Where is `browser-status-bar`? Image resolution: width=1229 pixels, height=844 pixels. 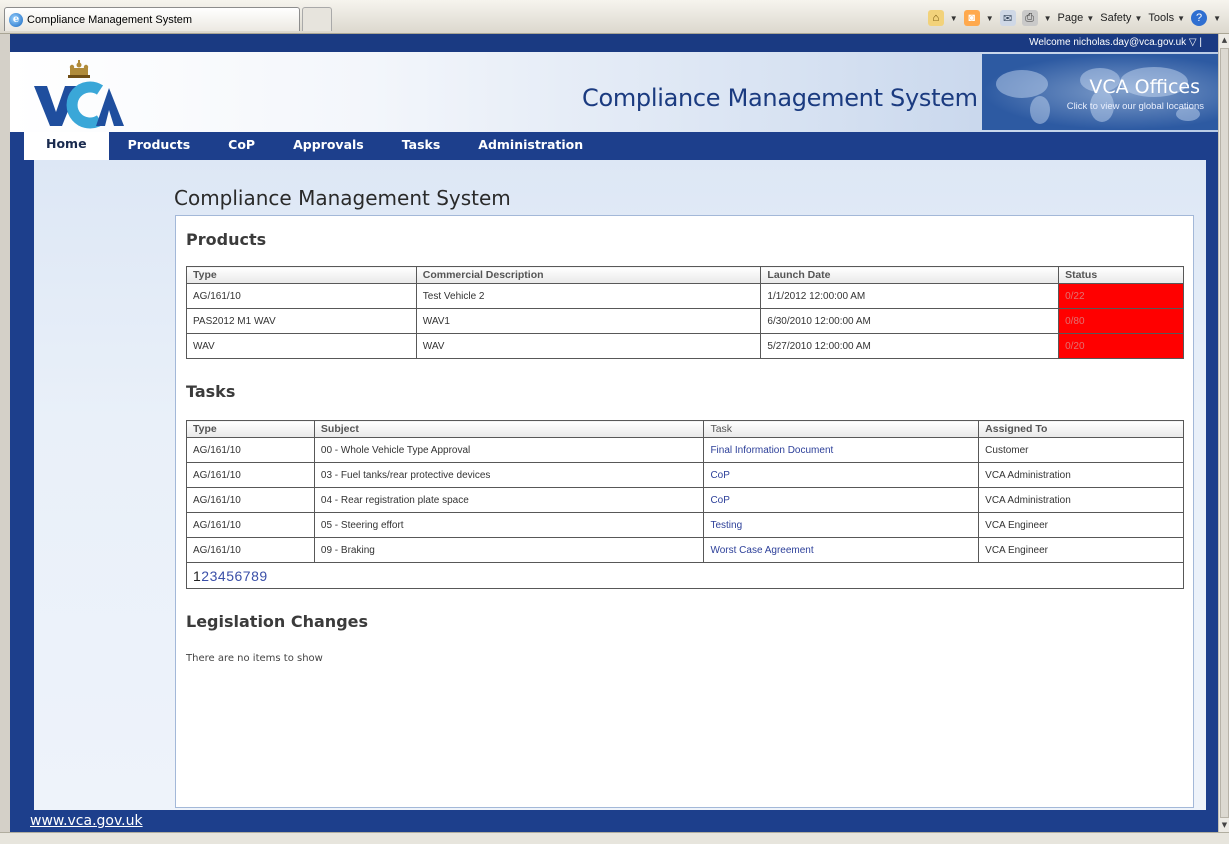
browser-status-bar is located at coordinates (614, 838).